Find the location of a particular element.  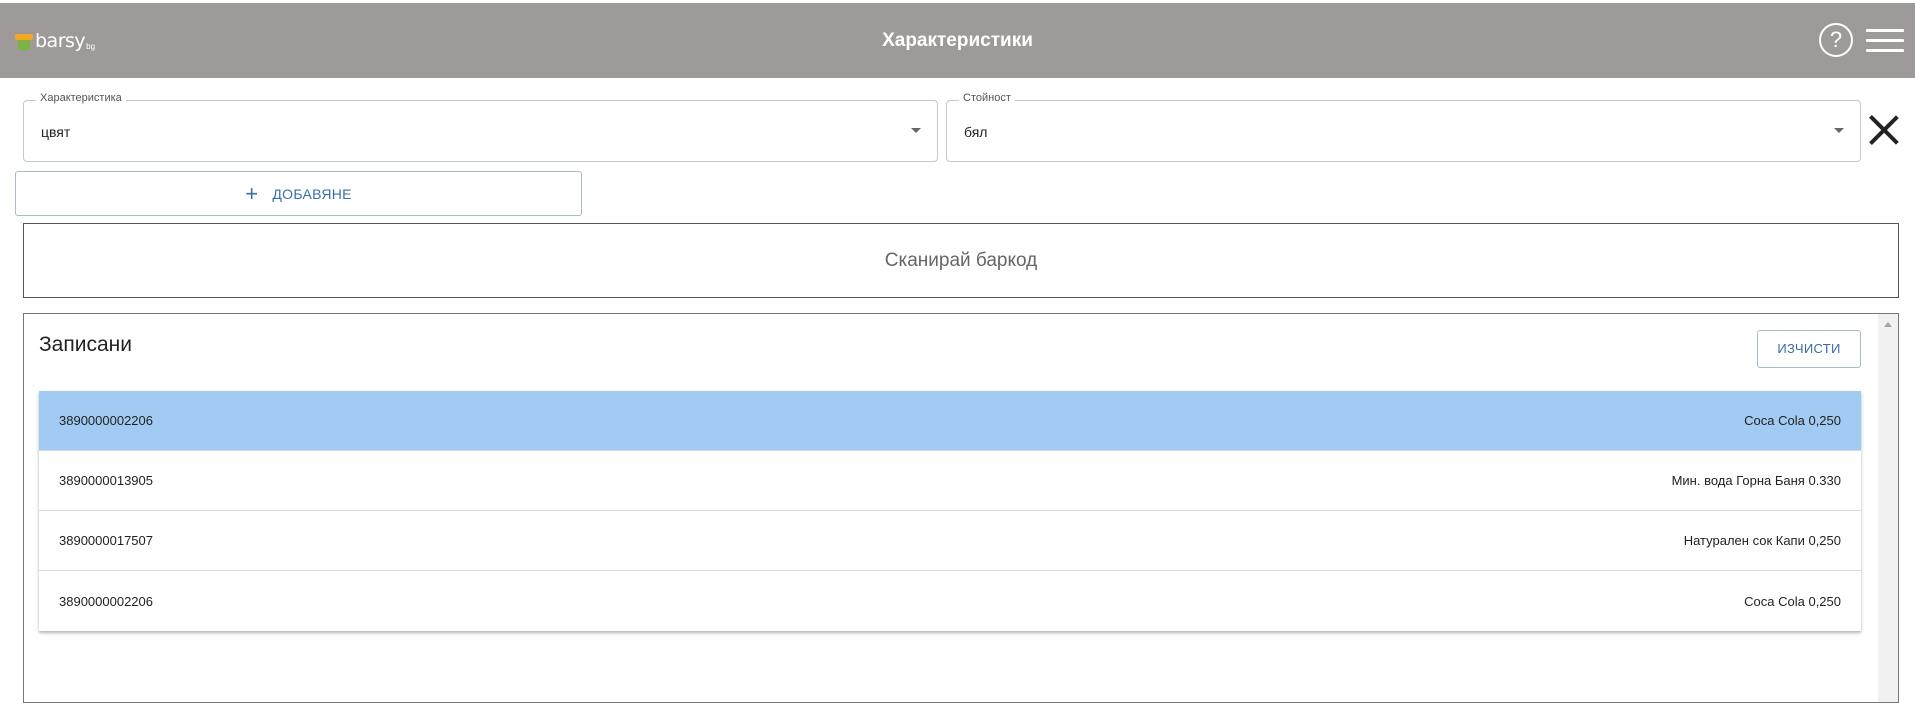

add-button-label: ДОБАВЯНЕ is located at coordinates (312, 193).